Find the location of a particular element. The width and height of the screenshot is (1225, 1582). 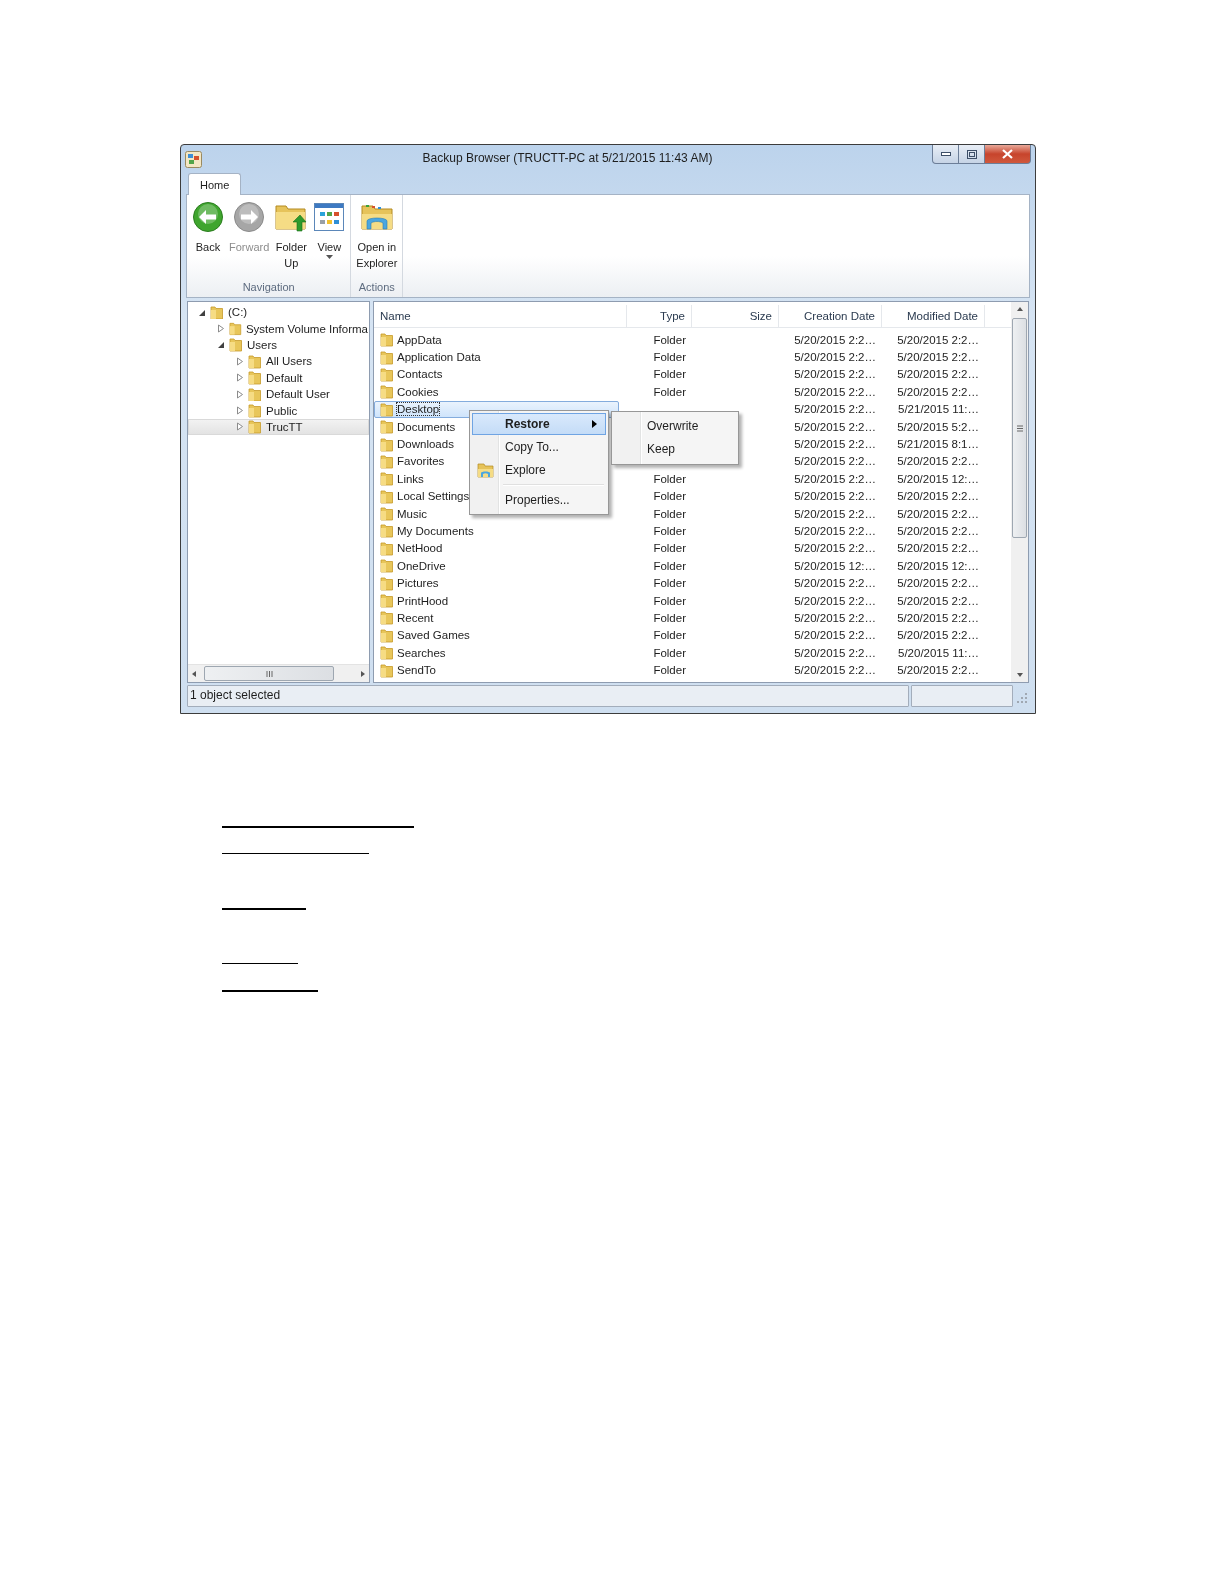

group-label: Navigation is located at coordinates (268, 287).